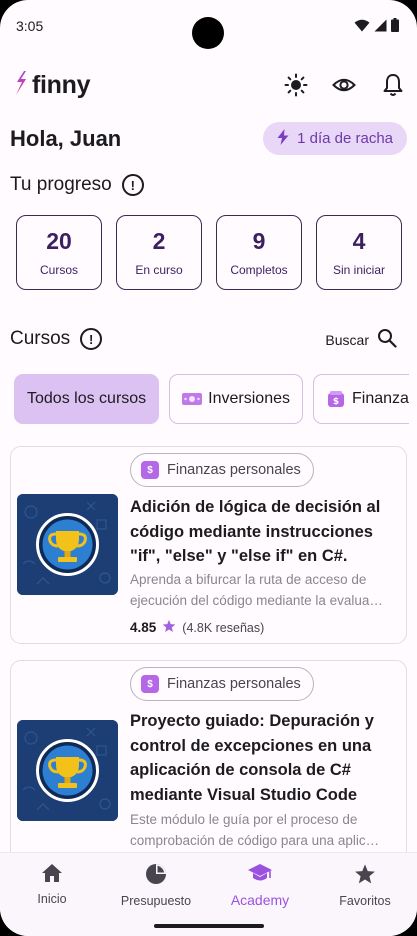 The width and height of the screenshot is (417, 936). What do you see at coordinates (208, 84) in the screenshot?
I see `app-header: finny` at bounding box center [208, 84].